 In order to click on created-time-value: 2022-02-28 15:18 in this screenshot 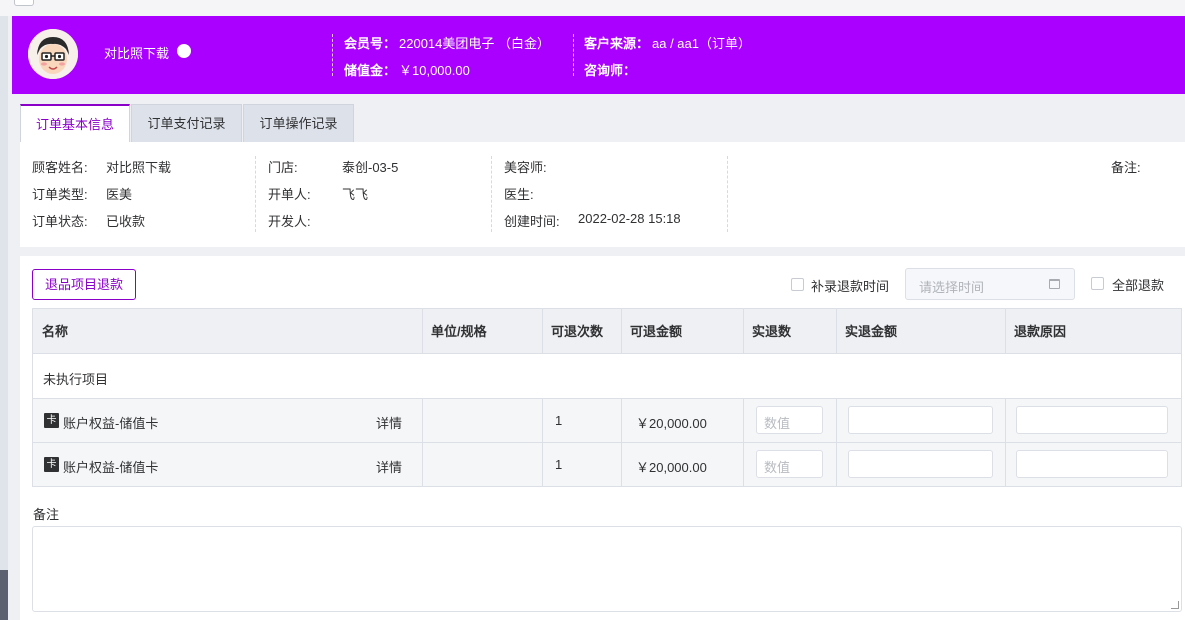, I will do `click(629, 218)`.